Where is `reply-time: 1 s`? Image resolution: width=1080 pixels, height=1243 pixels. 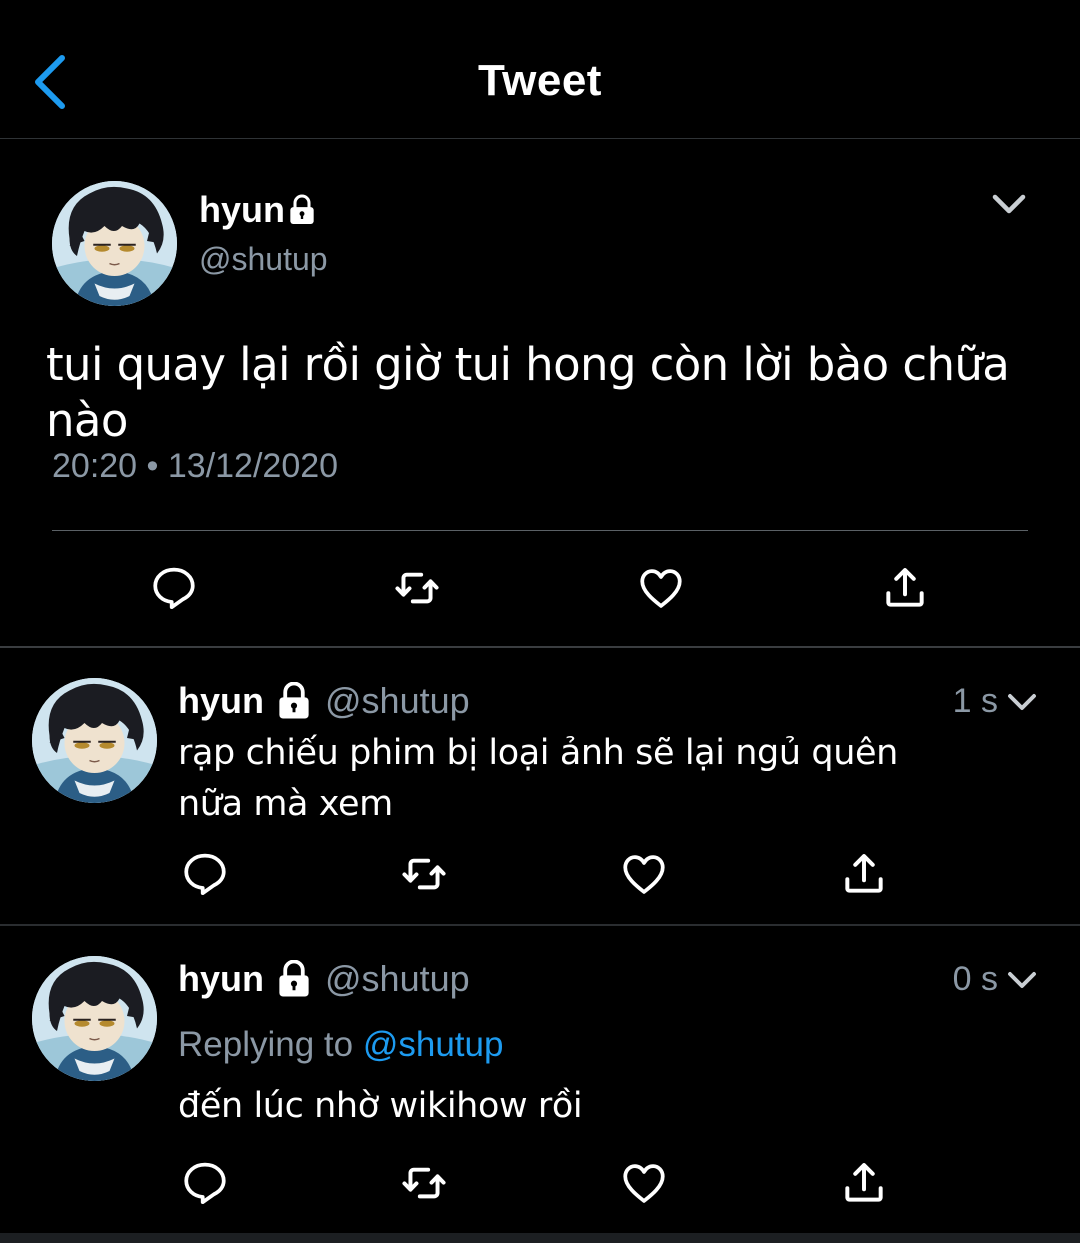 reply-time: 1 s is located at coordinates (975, 701).